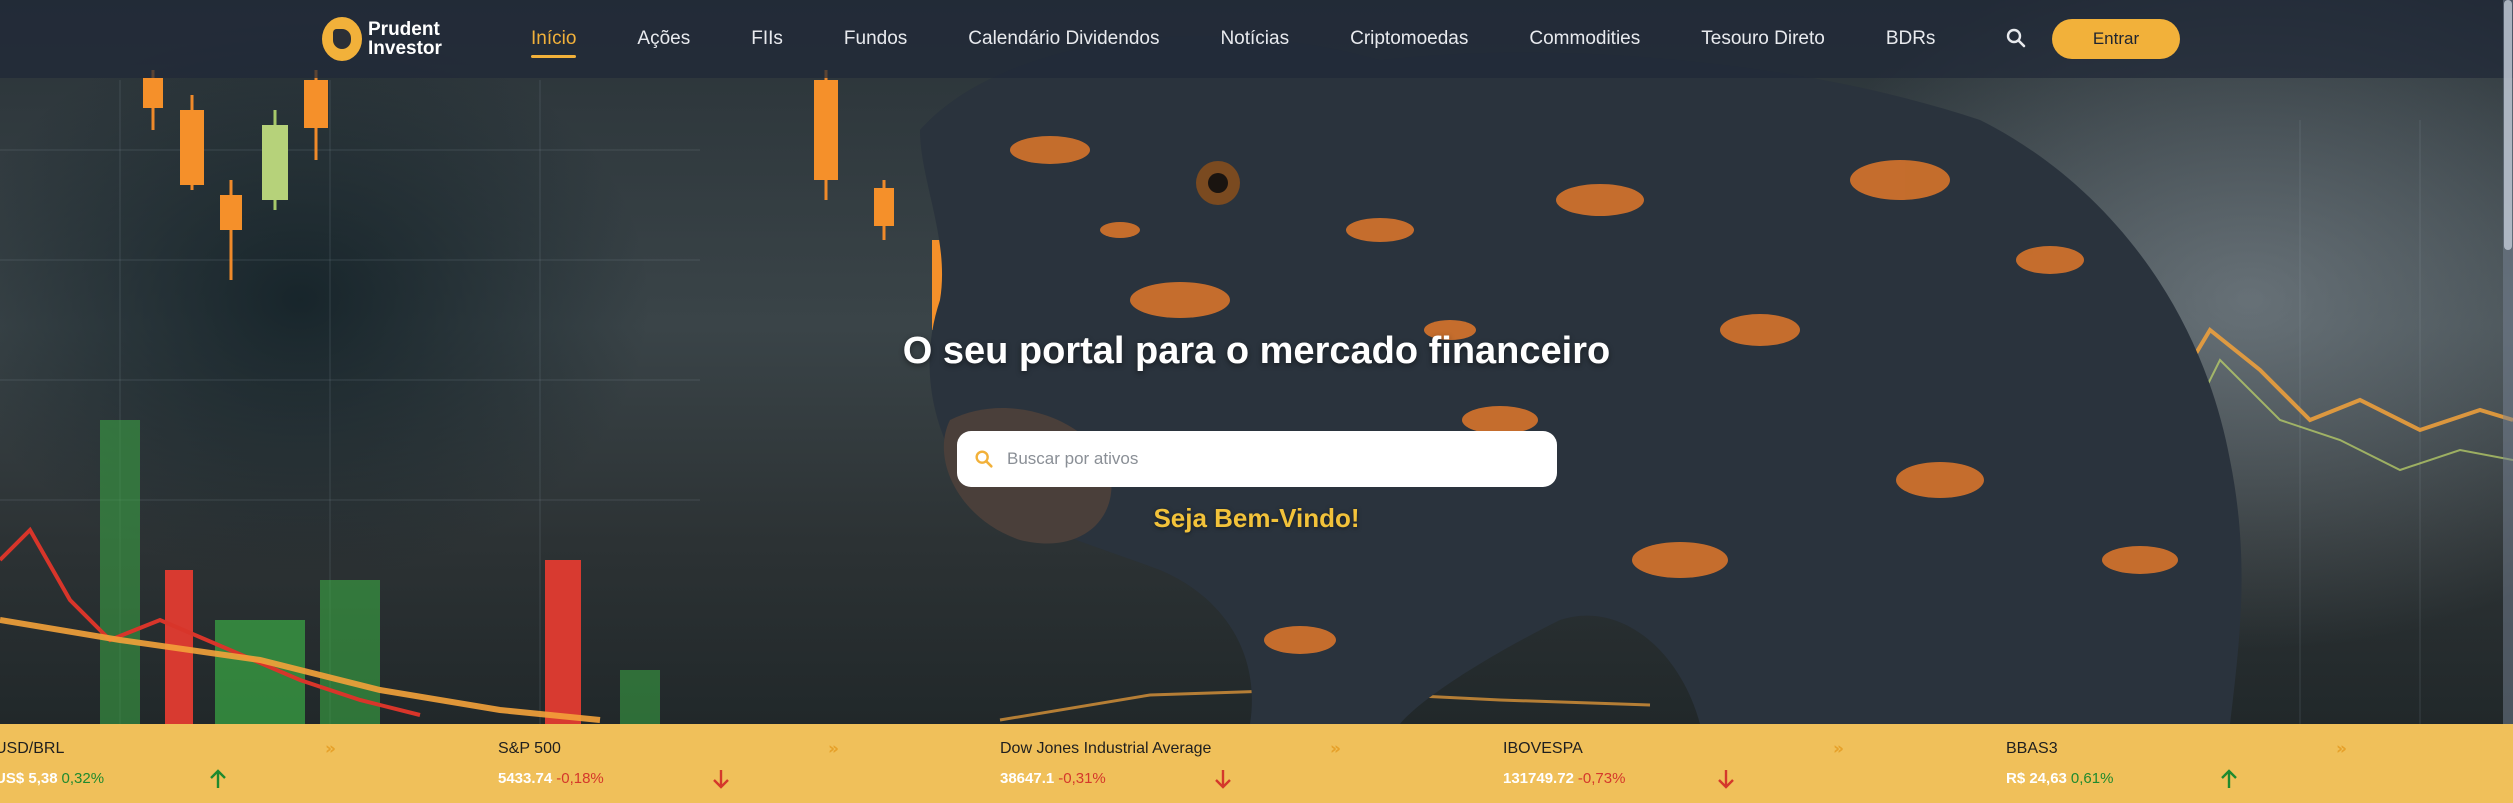 Image resolution: width=2513 pixels, height=803 pixels. Describe the element at coordinates (767, 39) in the screenshot. I see `nav-link-fiis: FIIs` at that location.